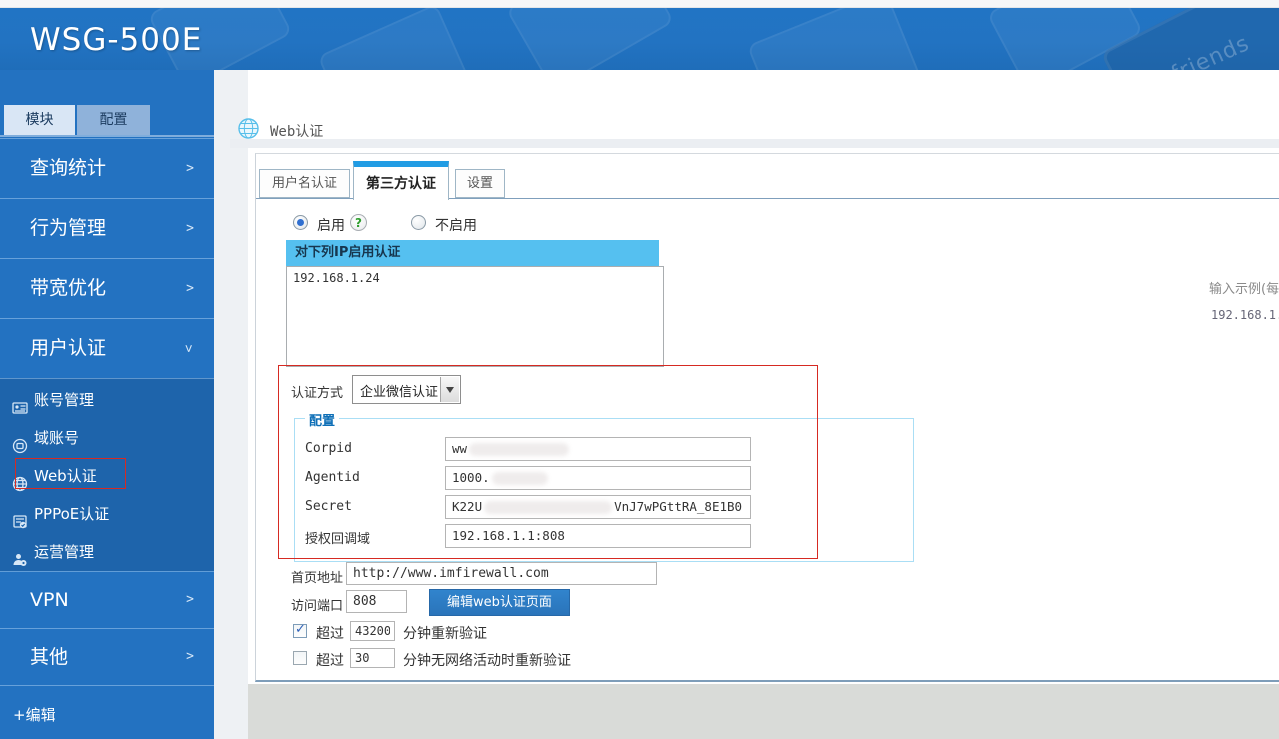  What do you see at coordinates (418, 222) in the screenshot?
I see `radio-disable` at bounding box center [418, 222].